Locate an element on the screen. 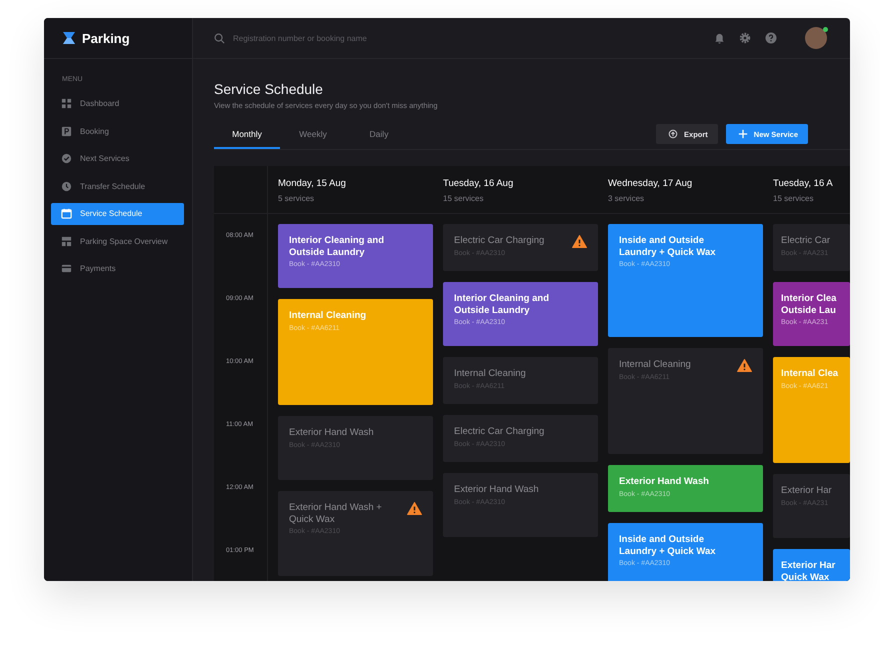 The height and width of the screenshot is (650, 880). service-card: Exterior Har Quick Wax is located at coordinates (811, 565).